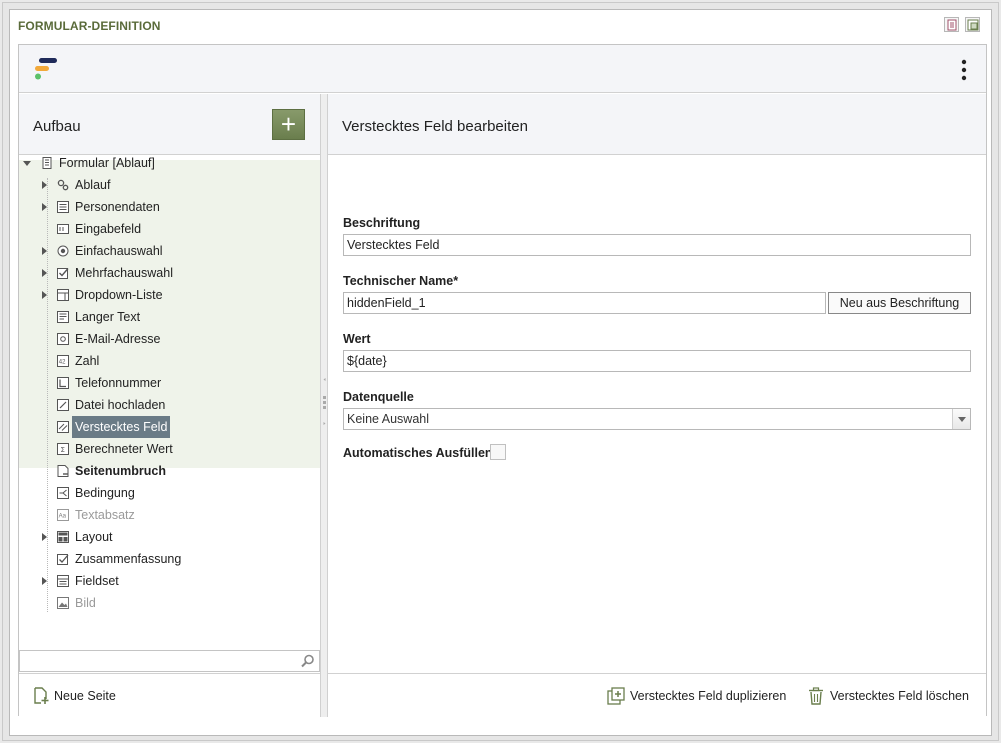 This screenshot has width=1001, height=743. What do you see at coordinates (169, 207) in the screenshot?
I see `tree-item: Personendaten` at bounding box center [169, 207].